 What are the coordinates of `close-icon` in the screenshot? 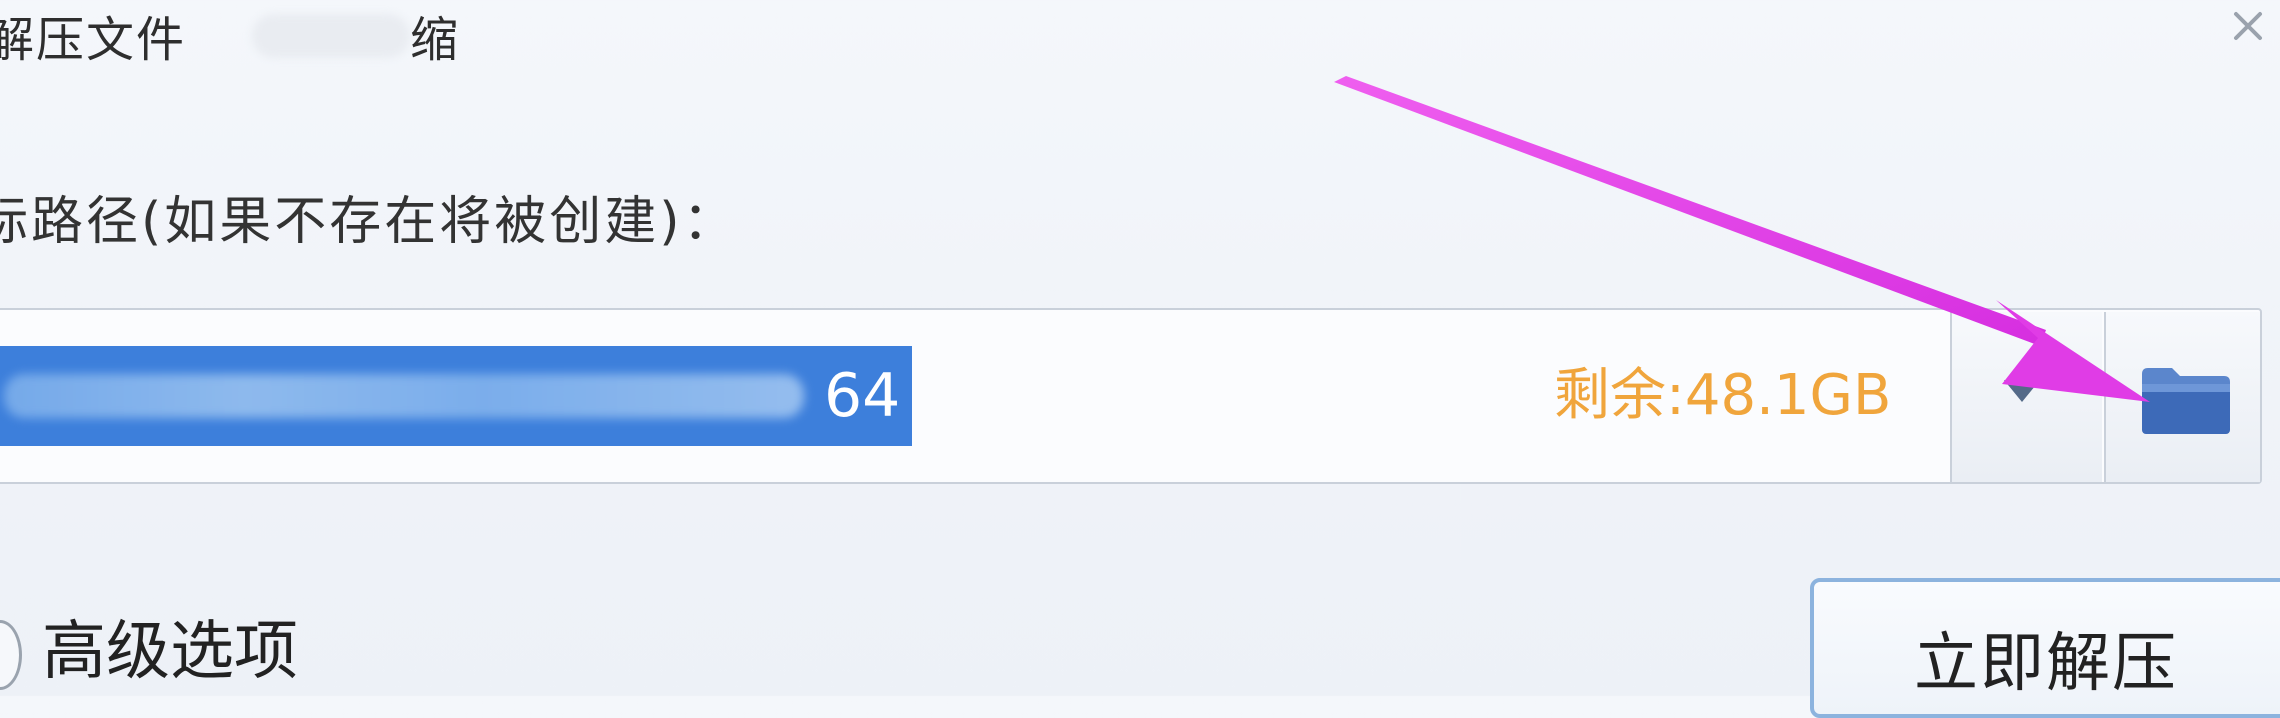 It's located at (2248, 26).